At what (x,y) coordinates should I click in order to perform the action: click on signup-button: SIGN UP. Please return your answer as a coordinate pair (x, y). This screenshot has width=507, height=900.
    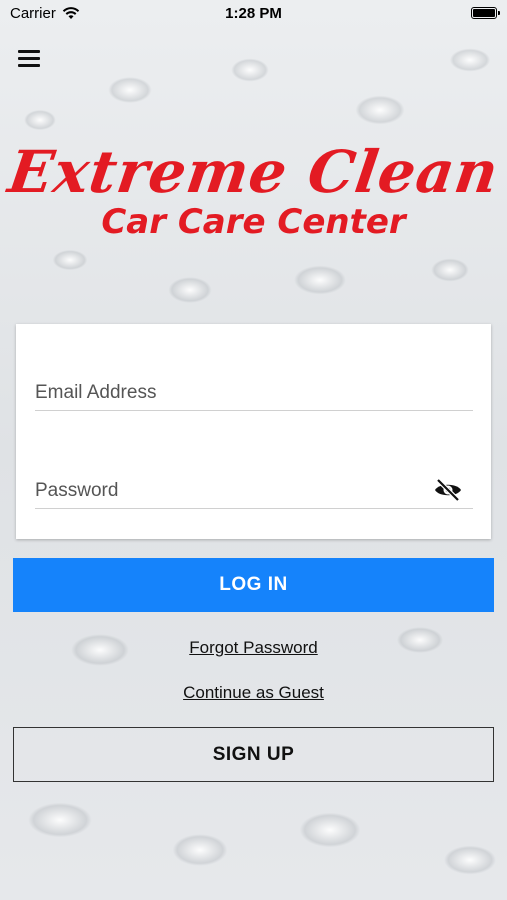
    Looking at the image, I should click on (253, 754).